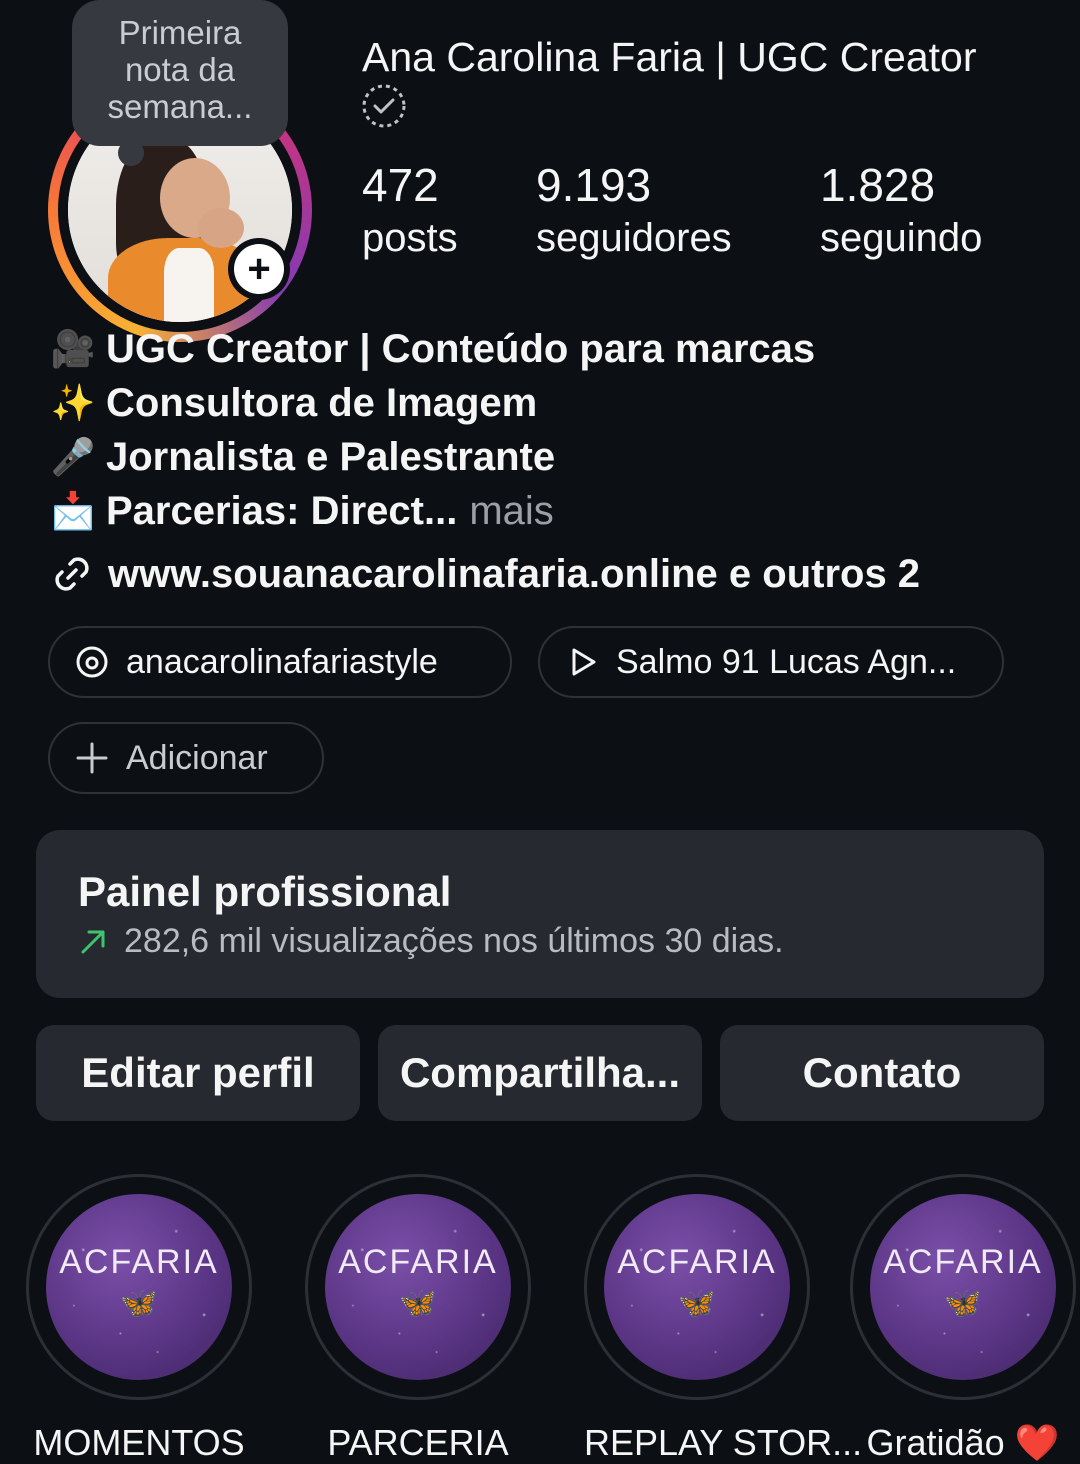 This screenshot has height=1464, width=1080. I want to click on bio-text: UGC Creator | Conteúdo para marcas, so click(461, 349).